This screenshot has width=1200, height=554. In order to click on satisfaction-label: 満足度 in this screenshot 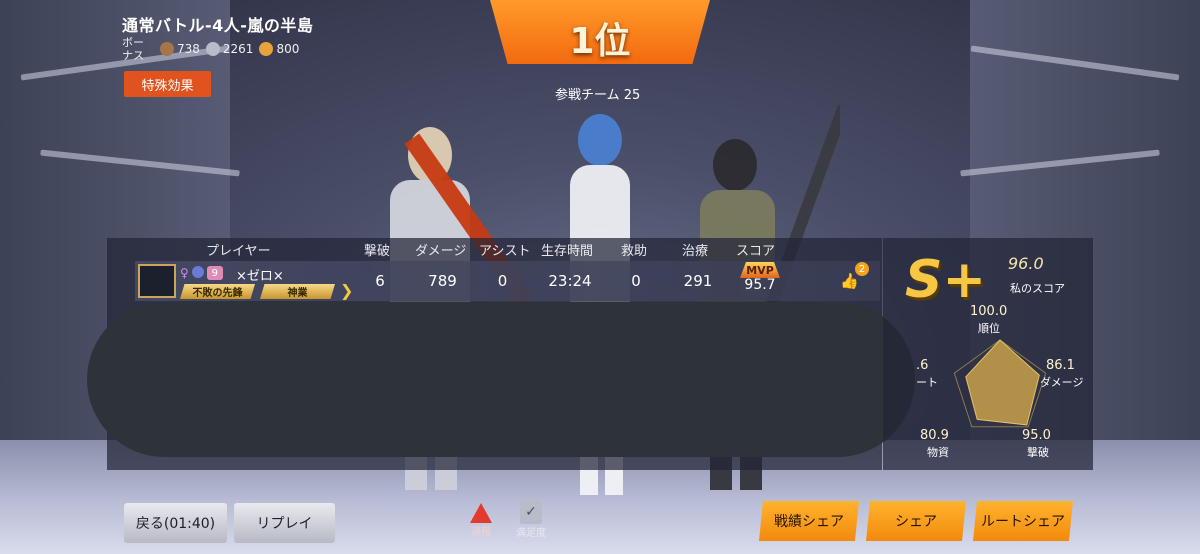, I will do `click(531, 533)`.